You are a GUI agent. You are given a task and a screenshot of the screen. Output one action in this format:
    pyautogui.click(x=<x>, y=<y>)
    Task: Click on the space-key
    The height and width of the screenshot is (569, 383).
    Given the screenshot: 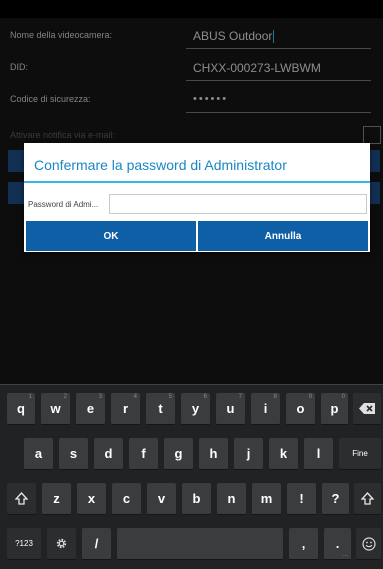 What is the action you would take?
    pyautogui.click(x=200, y=544)
    